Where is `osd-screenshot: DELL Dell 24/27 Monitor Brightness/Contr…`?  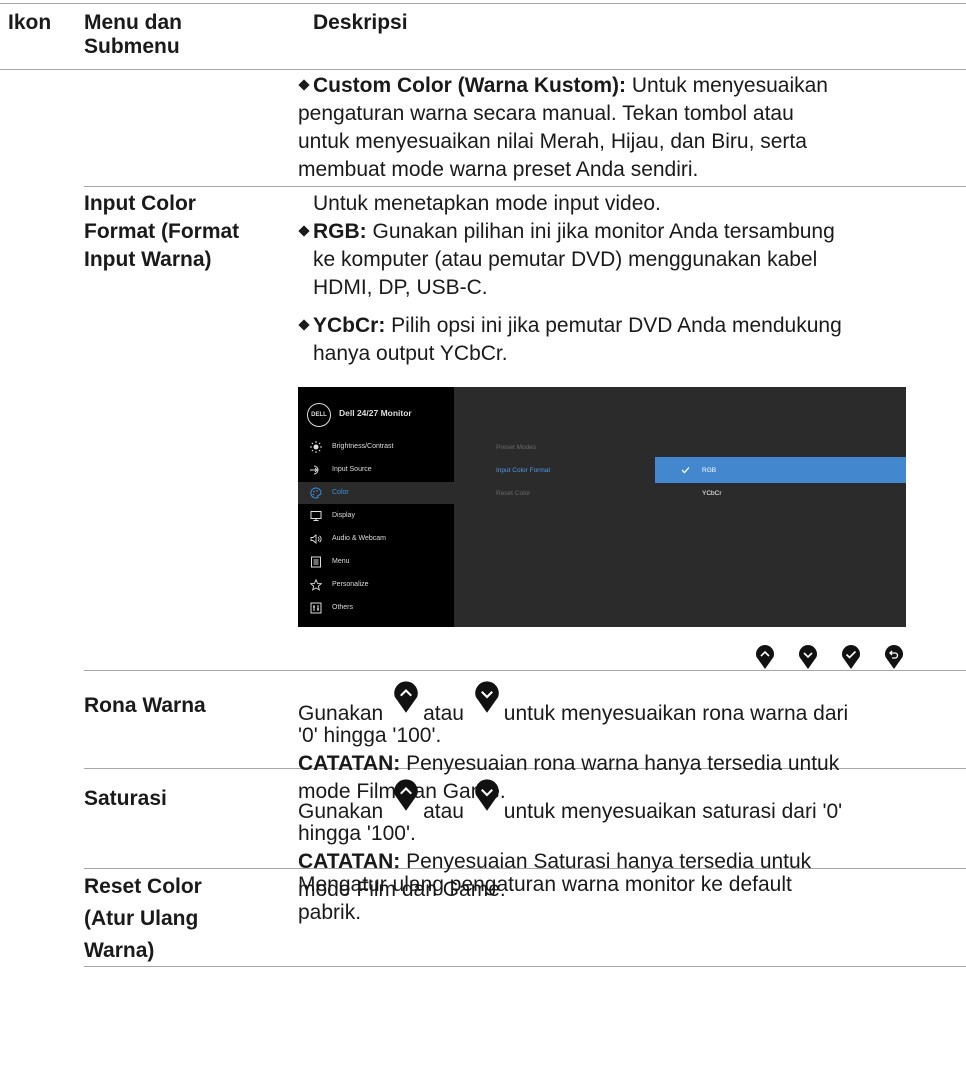 osd-screenshot: DELL Dell 24/27 Monitor Brightness/Contr… is located at coordinates (602, 507).